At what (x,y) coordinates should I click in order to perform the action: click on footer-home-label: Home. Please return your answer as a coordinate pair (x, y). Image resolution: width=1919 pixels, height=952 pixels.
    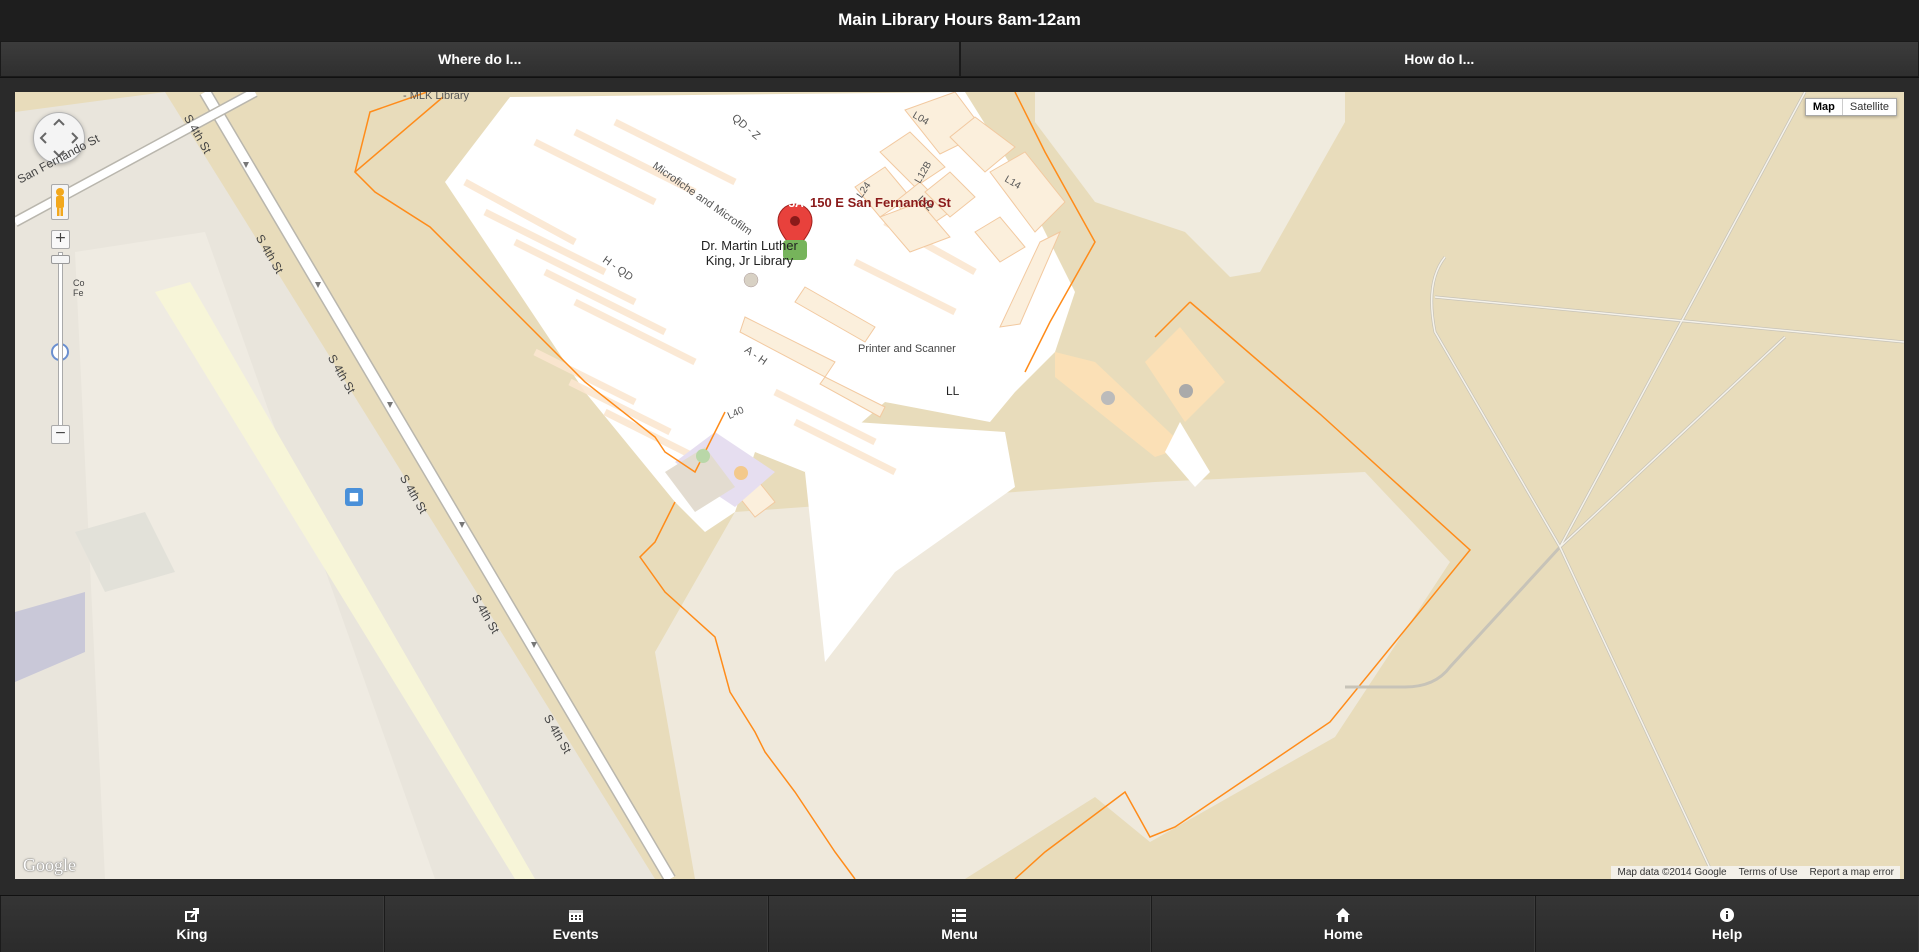
    Looking at the image, I should click on (1343, 934).